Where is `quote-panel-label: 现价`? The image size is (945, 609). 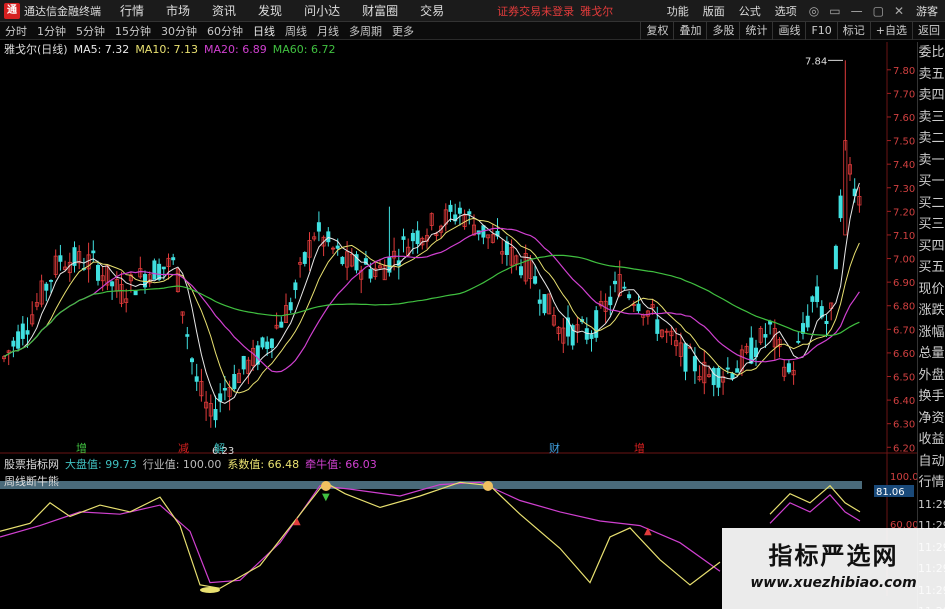 quote-panel-label: 现价 is located at coordinates (931, 289).